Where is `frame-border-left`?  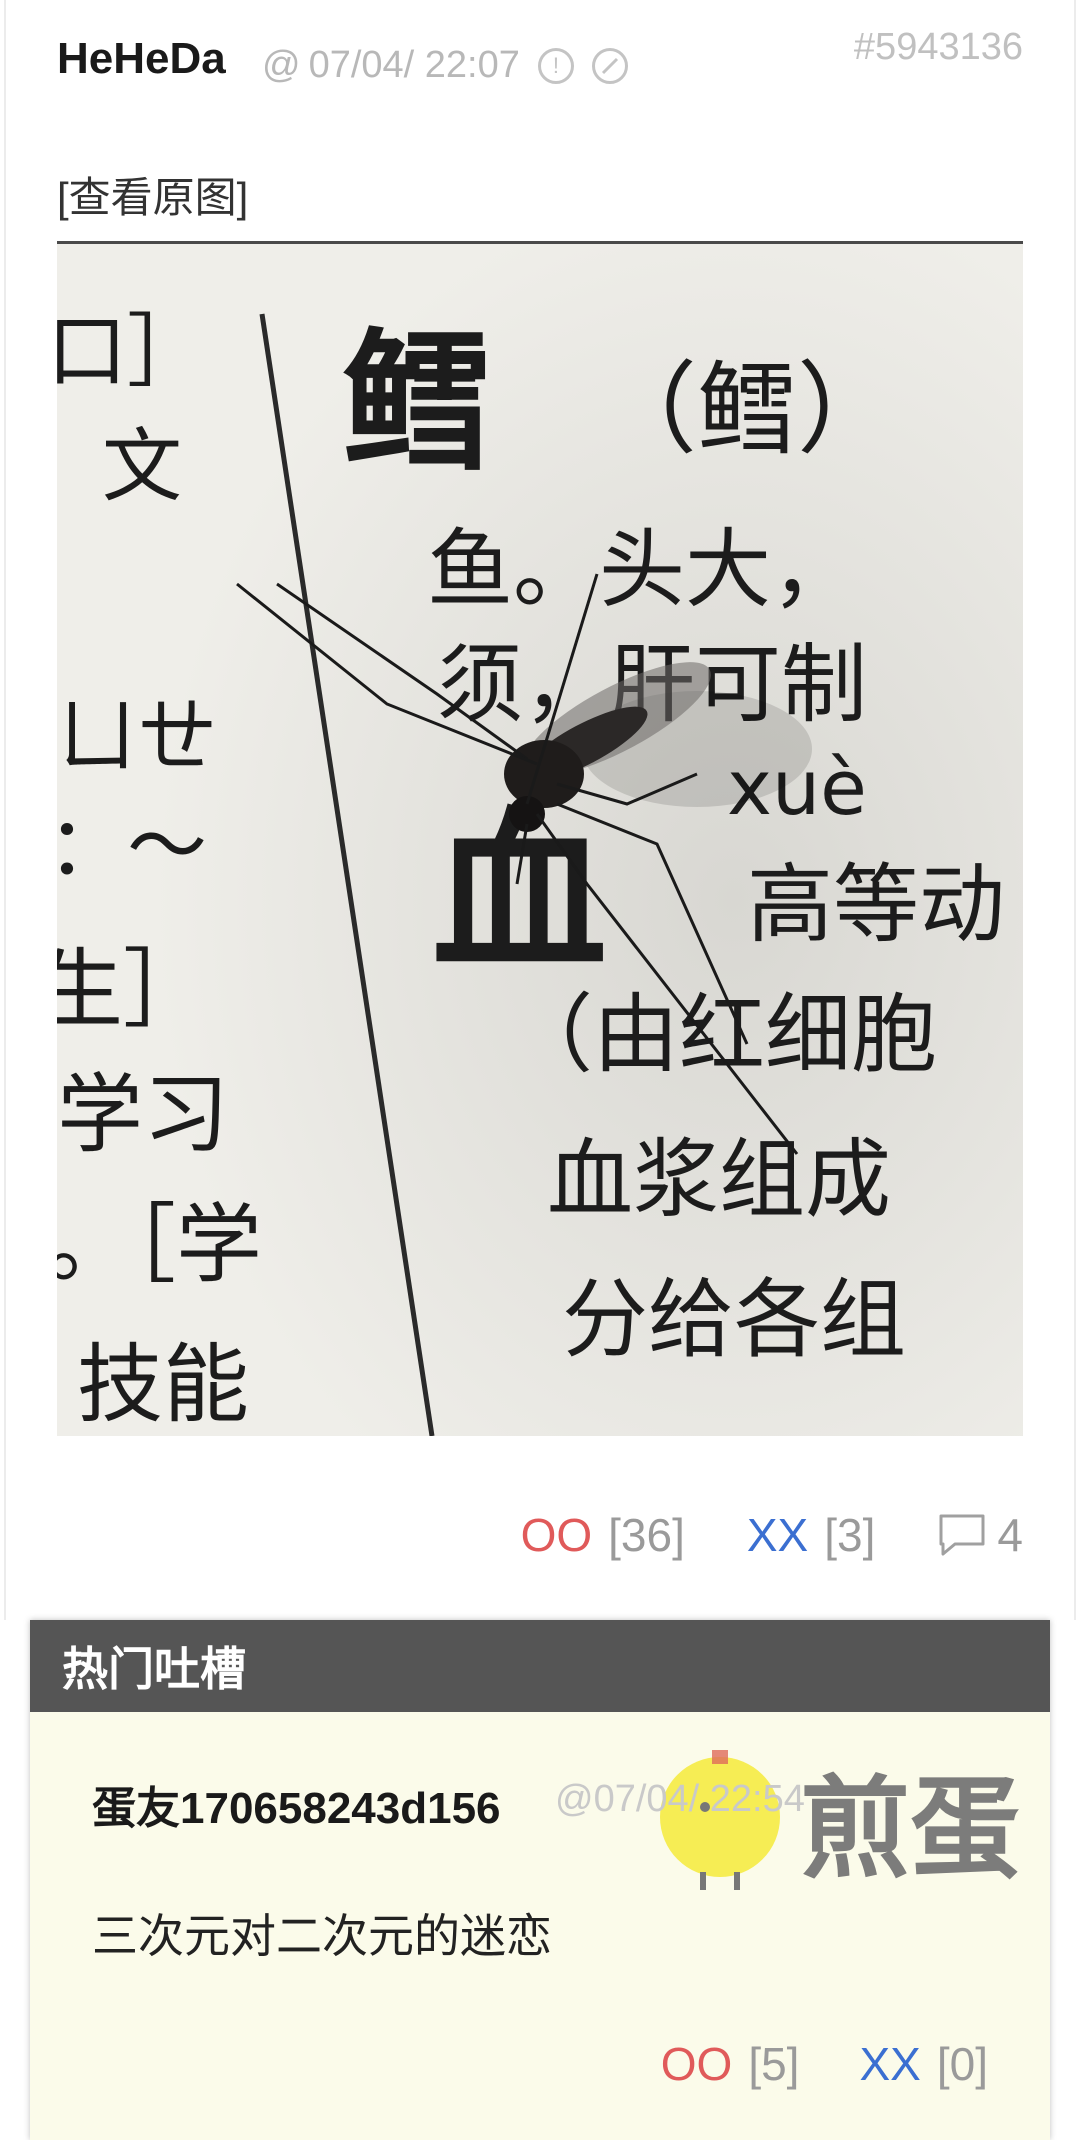 frame-border-left is located at coordinates (5, 810).